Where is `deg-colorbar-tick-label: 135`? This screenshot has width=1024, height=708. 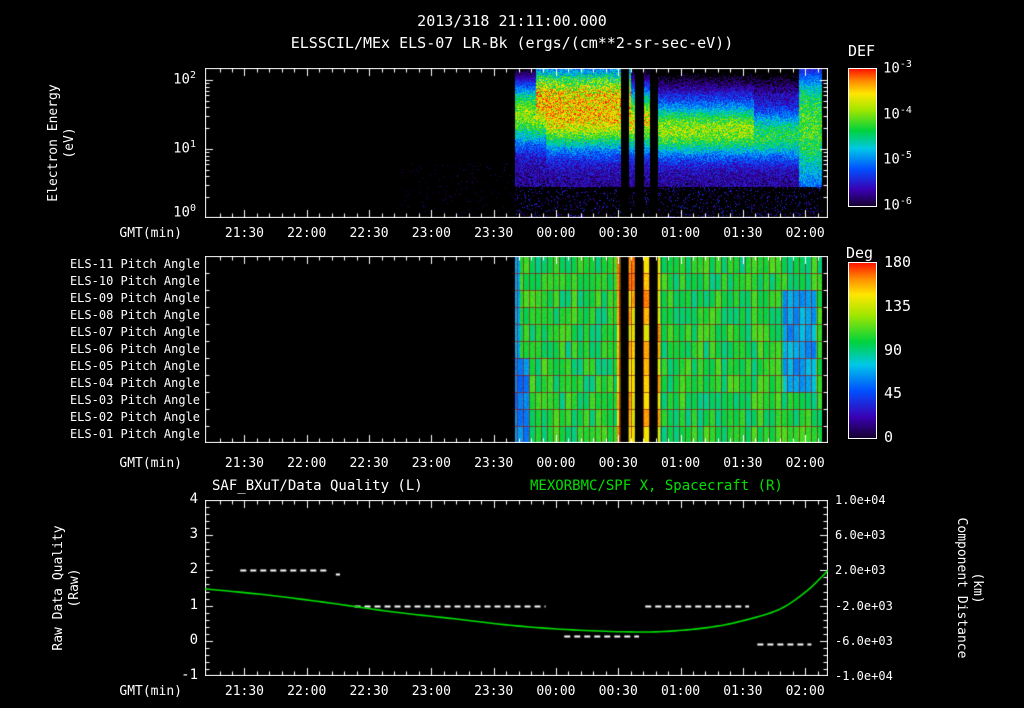 deg-colorbar-tick-label: 135 is located at coordinates (898, 305).